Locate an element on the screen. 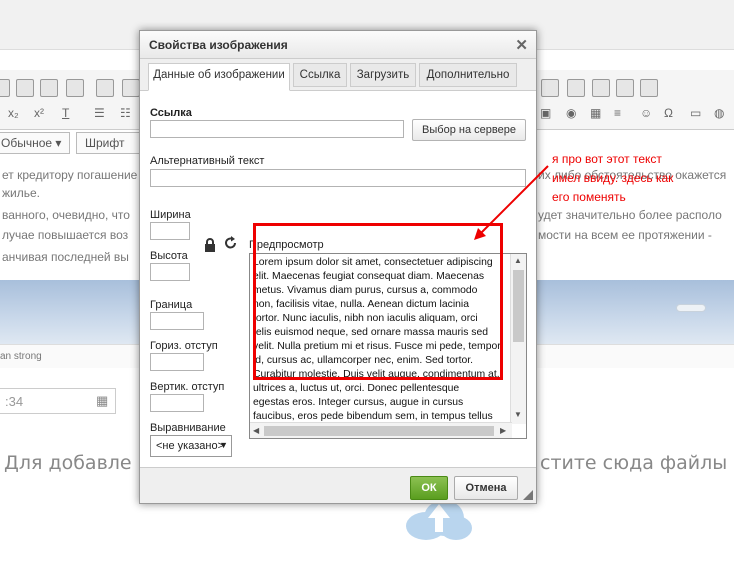 This screenshot has width=734, height=566. button-field-icon is located at coordinates (601, 88).